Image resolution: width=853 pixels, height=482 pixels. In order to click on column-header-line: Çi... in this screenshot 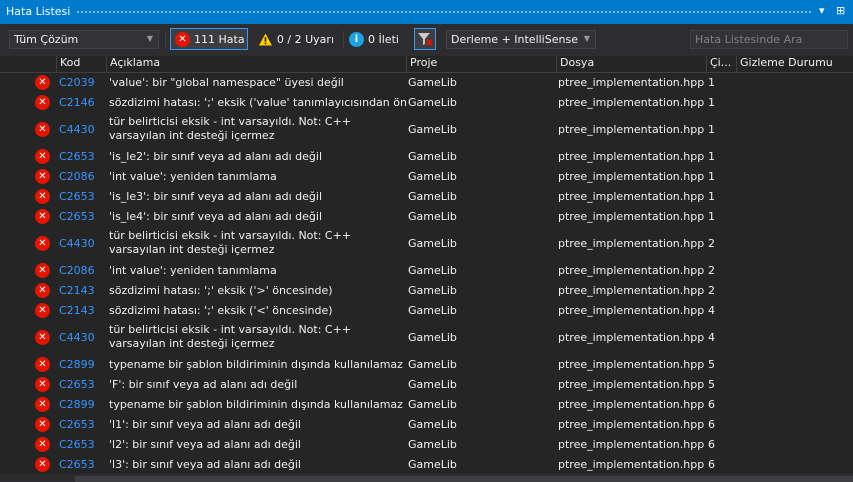, I will do `click(721, 64)`.